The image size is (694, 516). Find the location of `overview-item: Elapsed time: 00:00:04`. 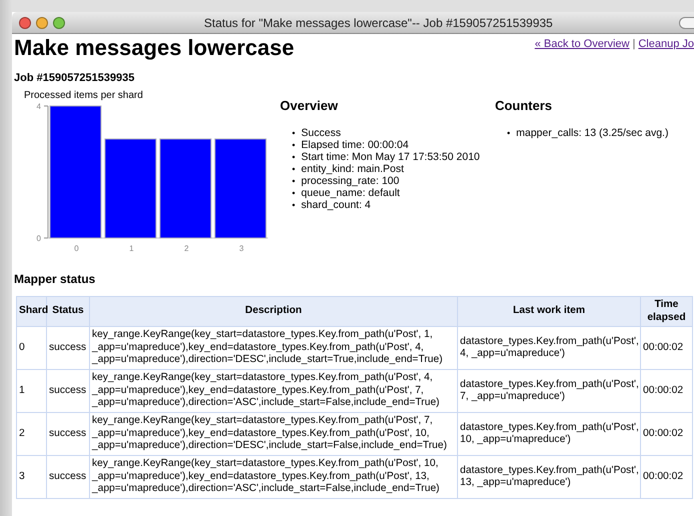

overview-item: Elapsed time: 00:00:04 is located at coordinates (355, 145).